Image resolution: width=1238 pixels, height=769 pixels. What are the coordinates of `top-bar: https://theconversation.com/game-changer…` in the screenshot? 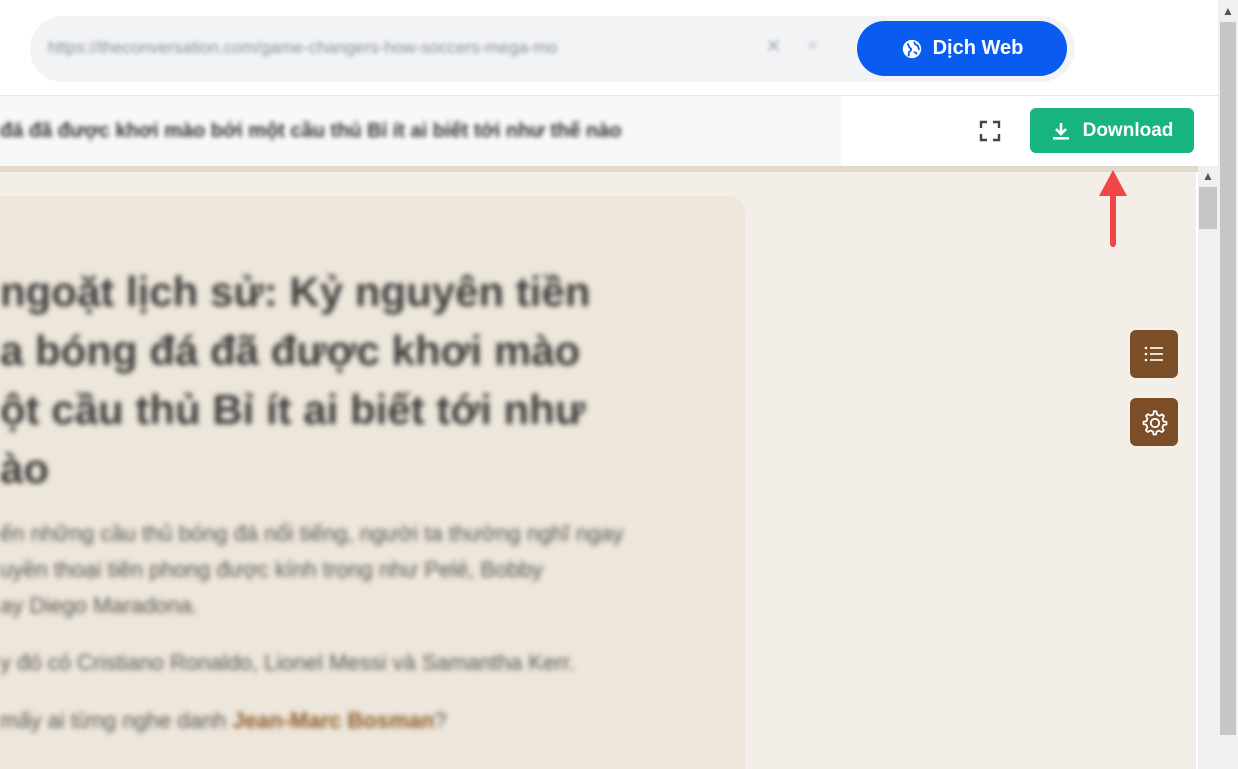 It's located at (609, 47).